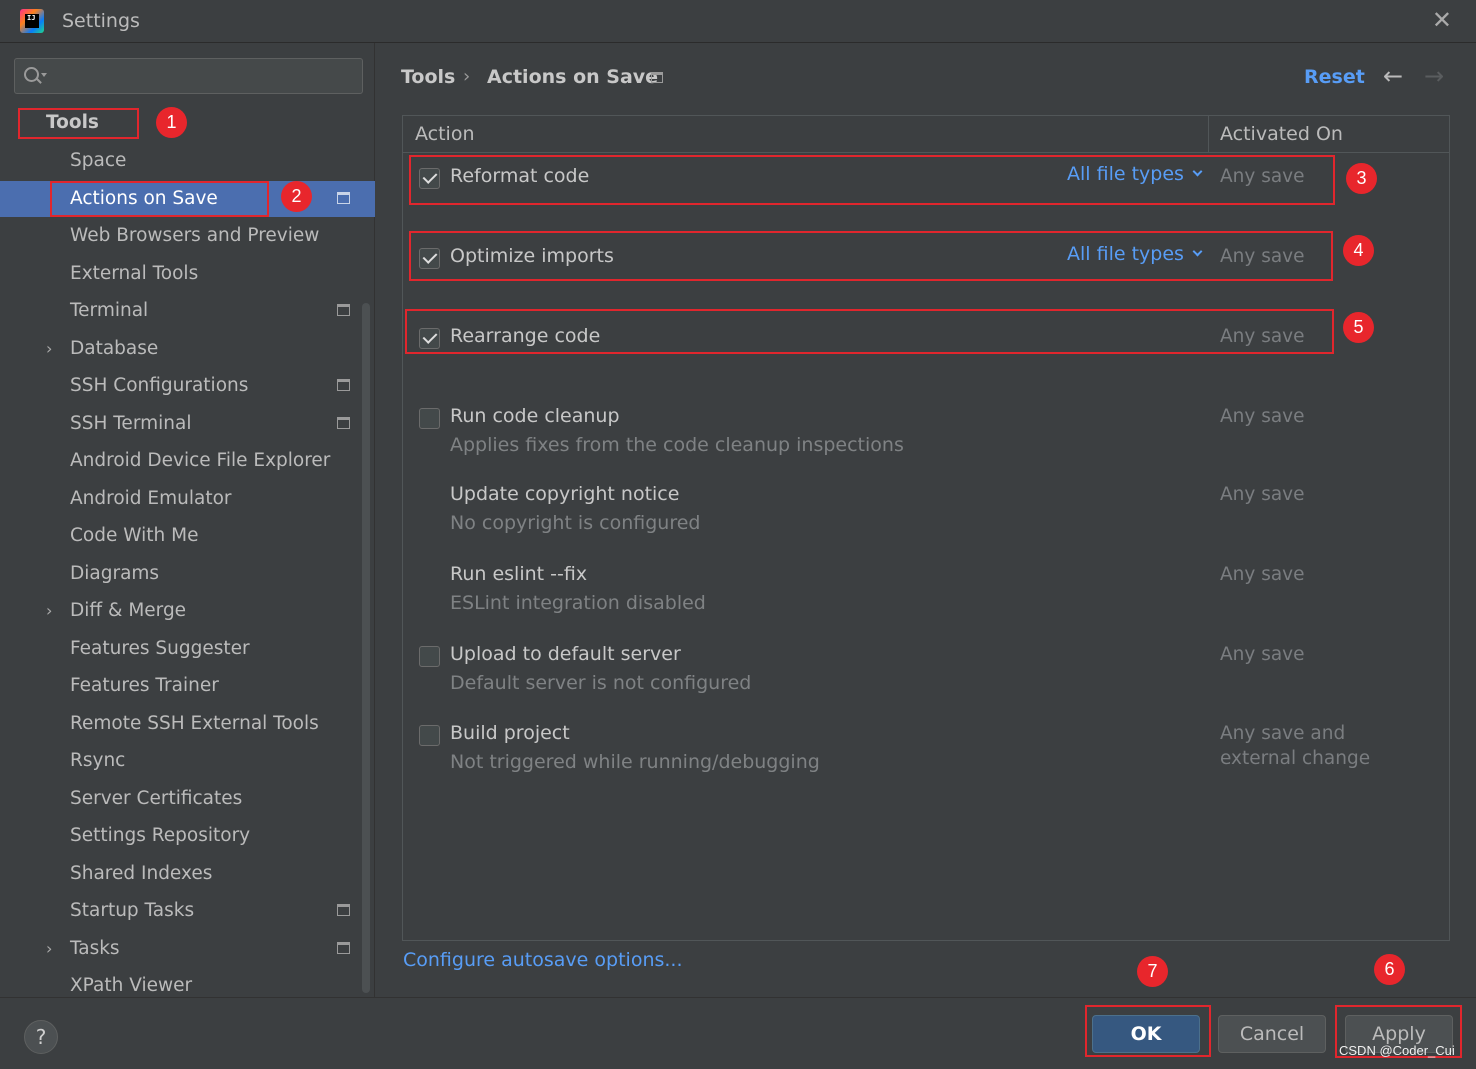 The width and height of the screenshot is (1476, 1069). I want to click on column-header-activated-on: Activated On, so click(1329, 134).